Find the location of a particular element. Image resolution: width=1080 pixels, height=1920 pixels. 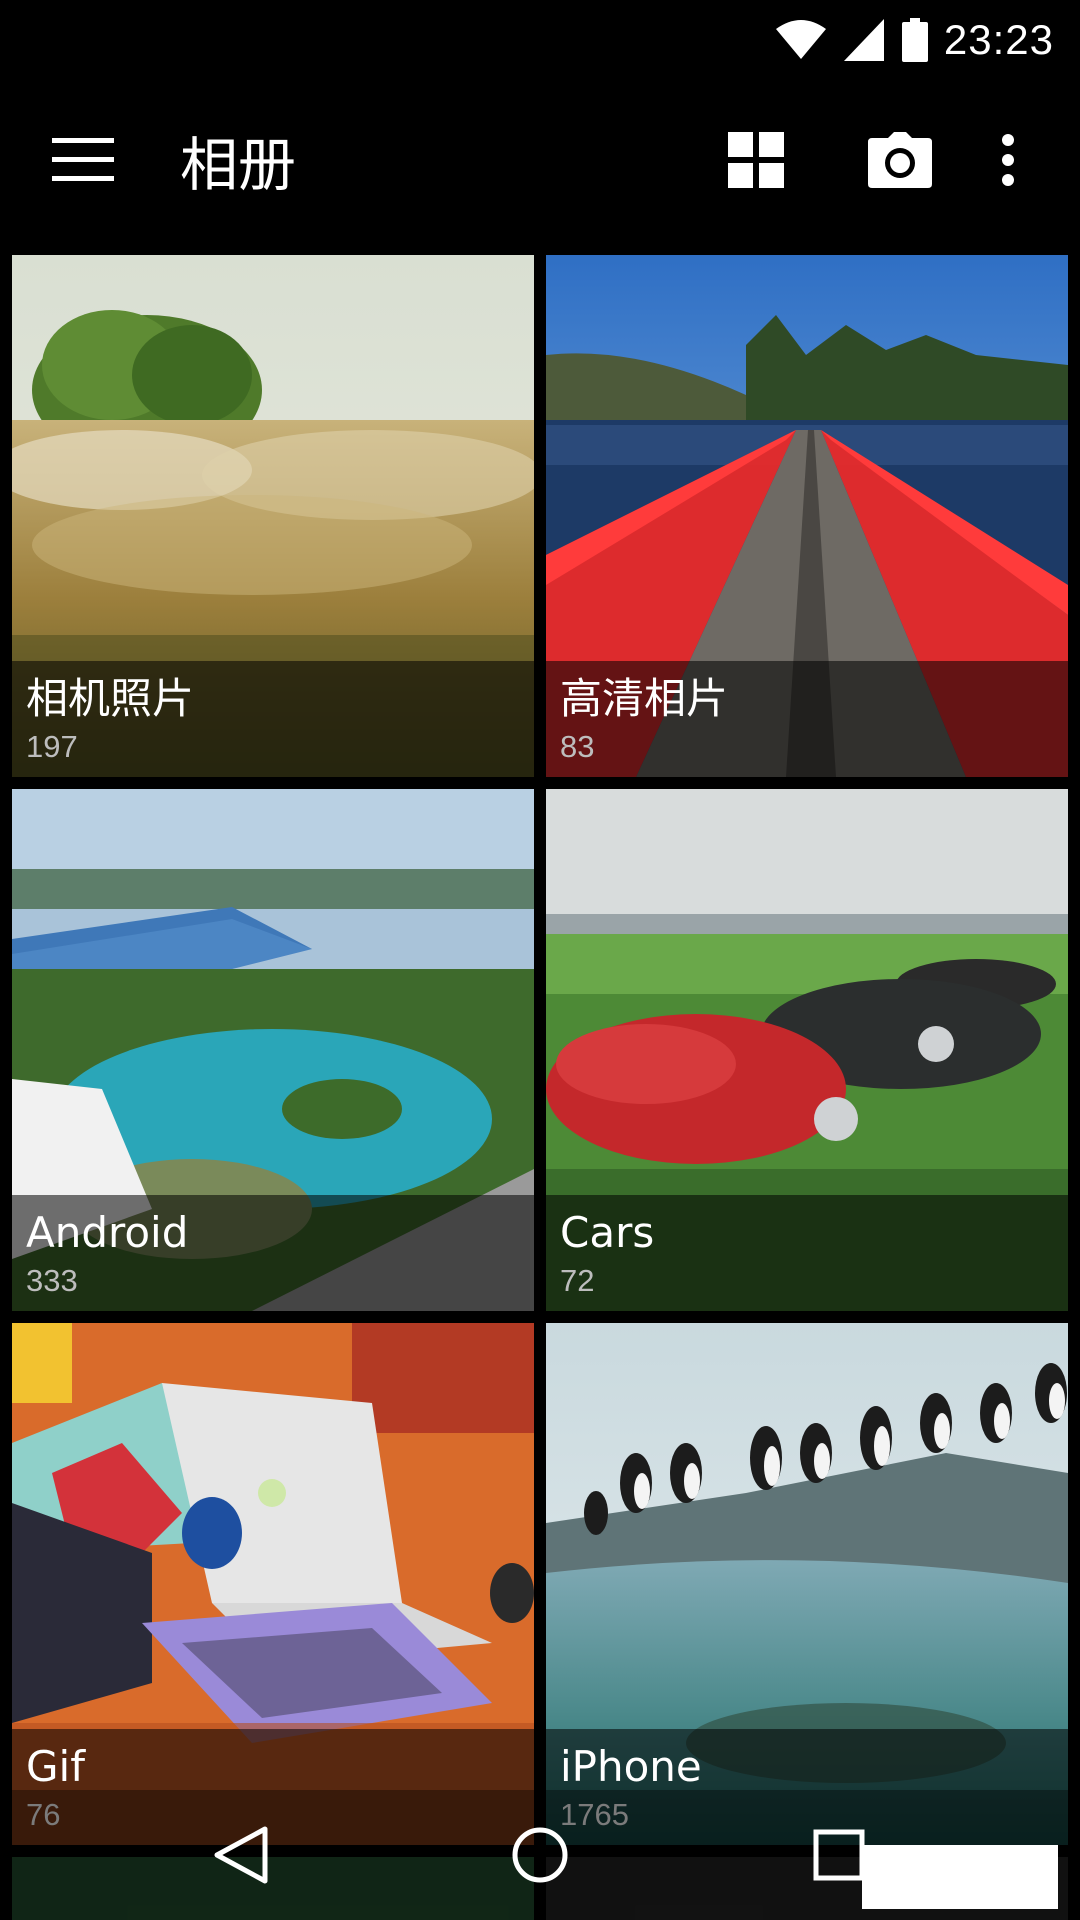

cell-signal-icon is located at coordinates (863, 40).